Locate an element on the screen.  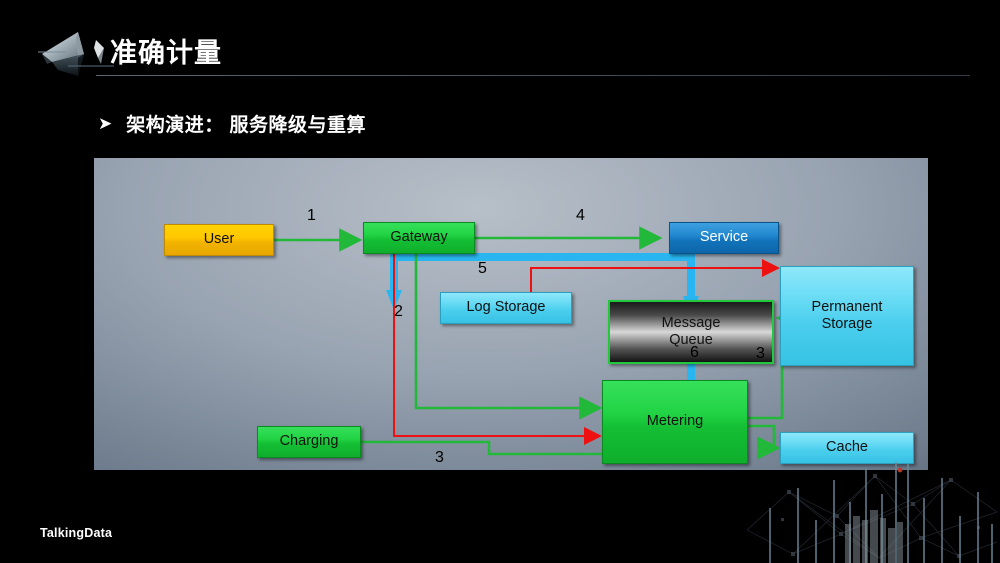
node-service: Service is located at coordinates (724, 238).